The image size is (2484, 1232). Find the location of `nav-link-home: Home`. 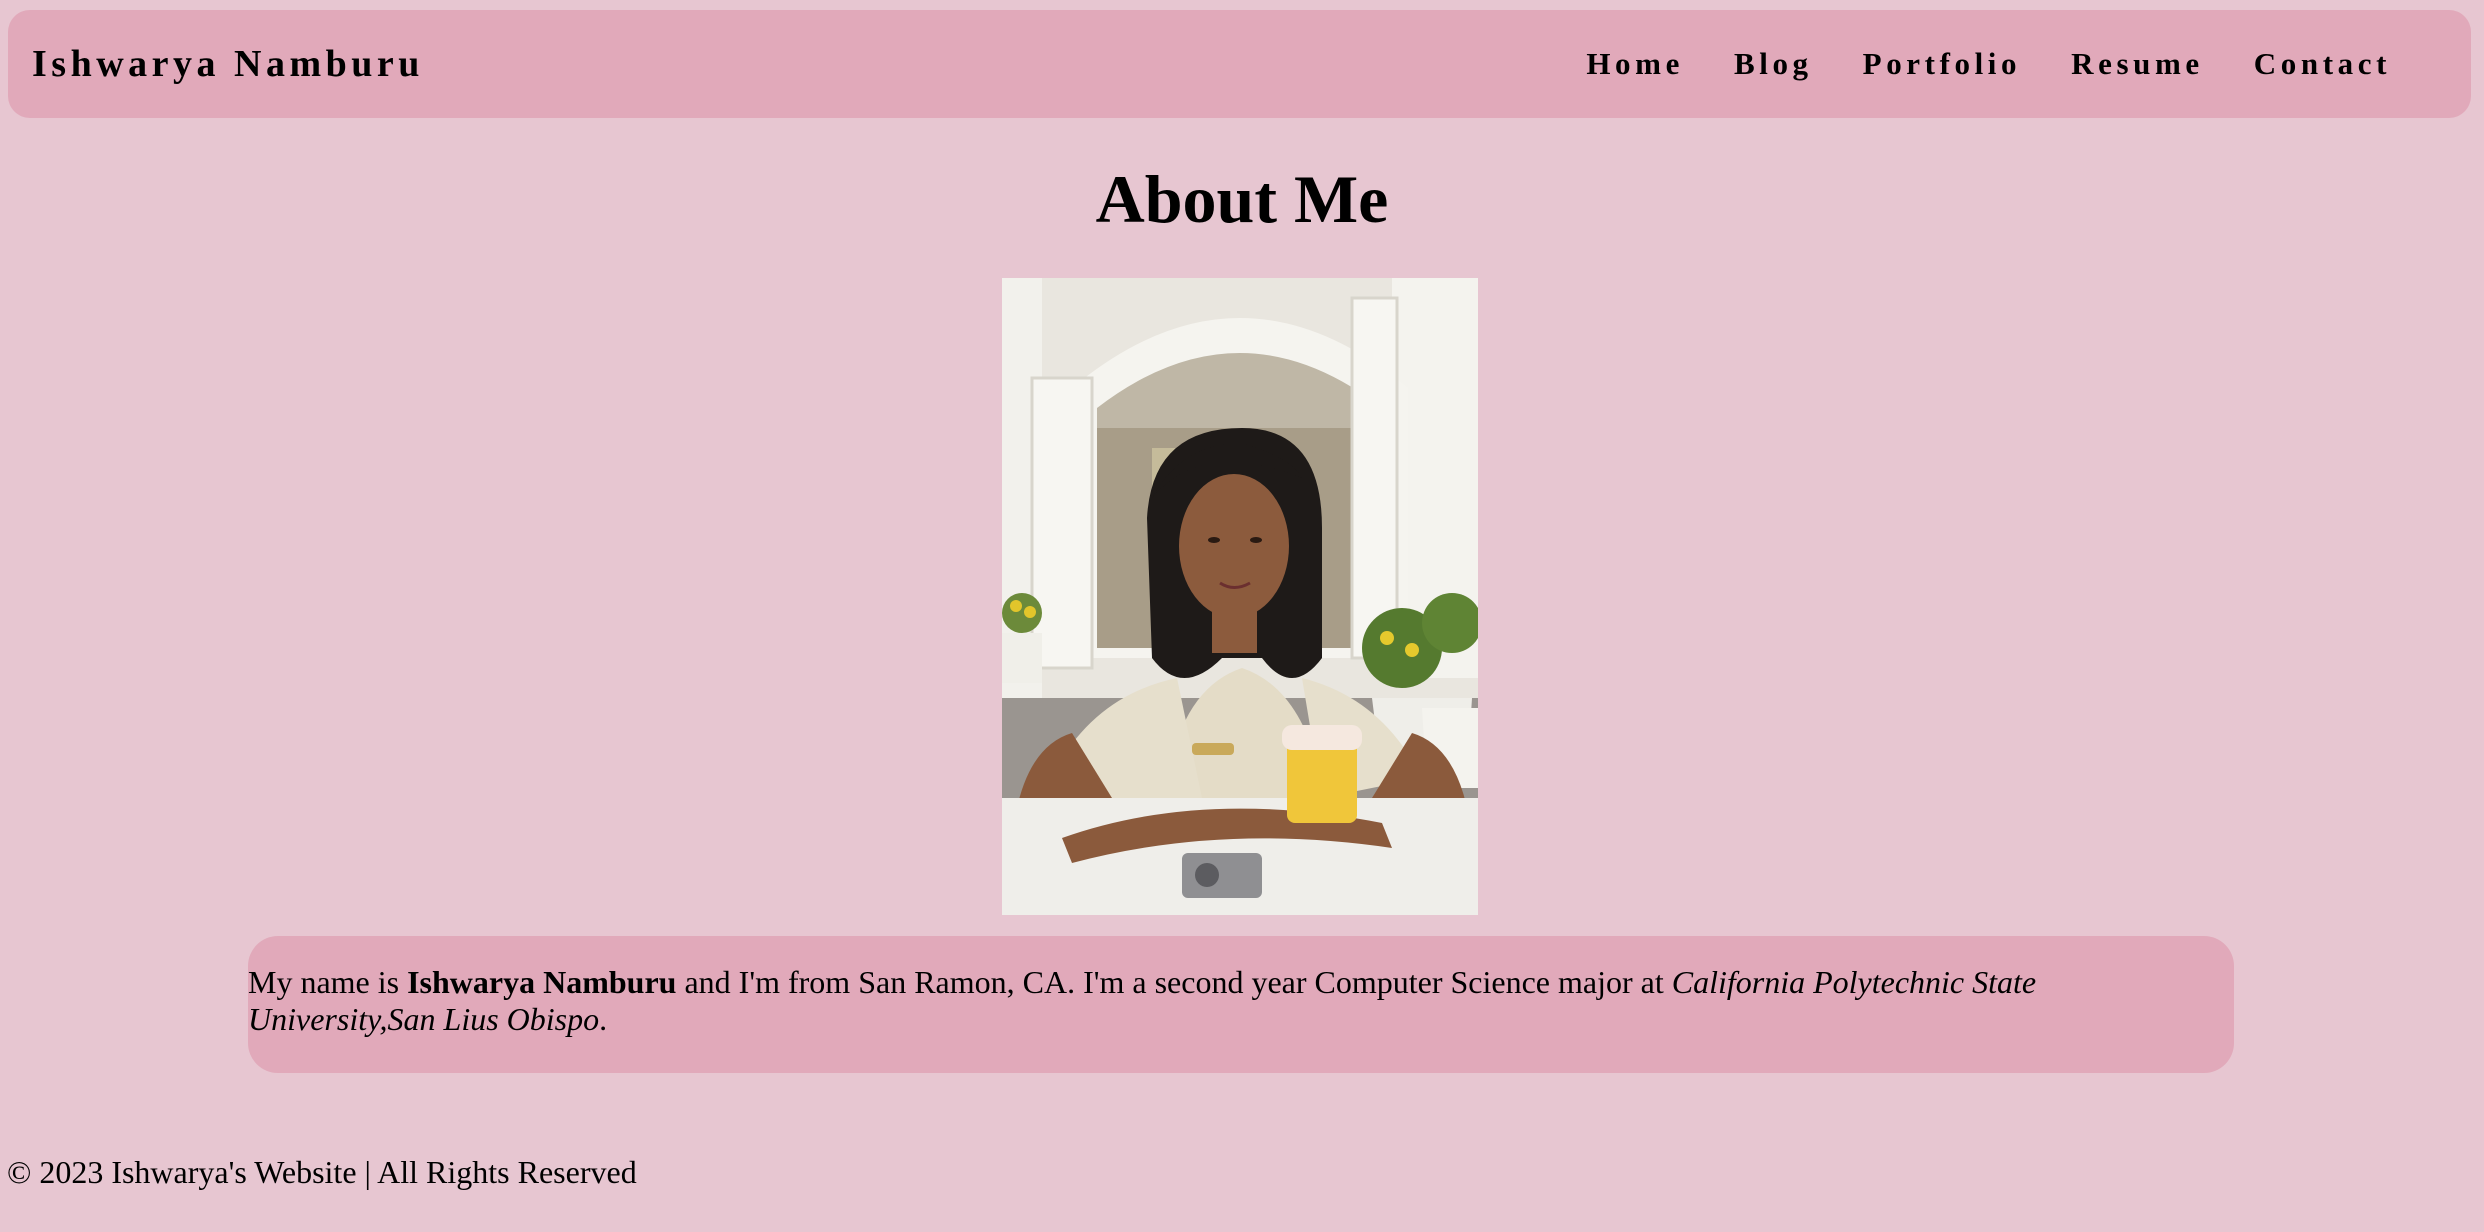

nav-link-home: Home is located at coordinates (1635, 64).